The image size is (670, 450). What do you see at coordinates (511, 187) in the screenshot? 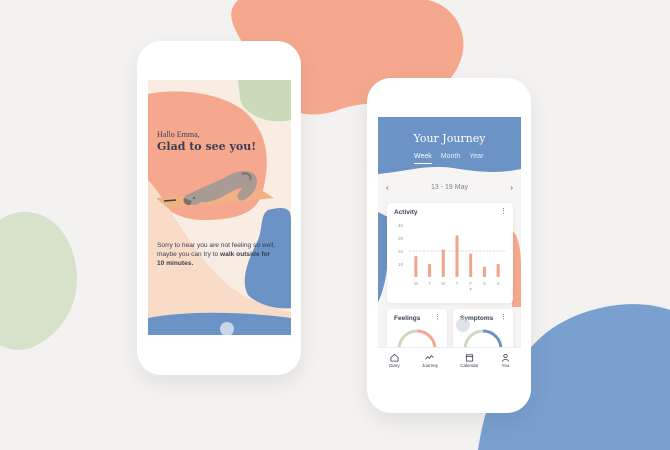
I see `chevron-right-icon: ›` at bounding box center [511, 187].